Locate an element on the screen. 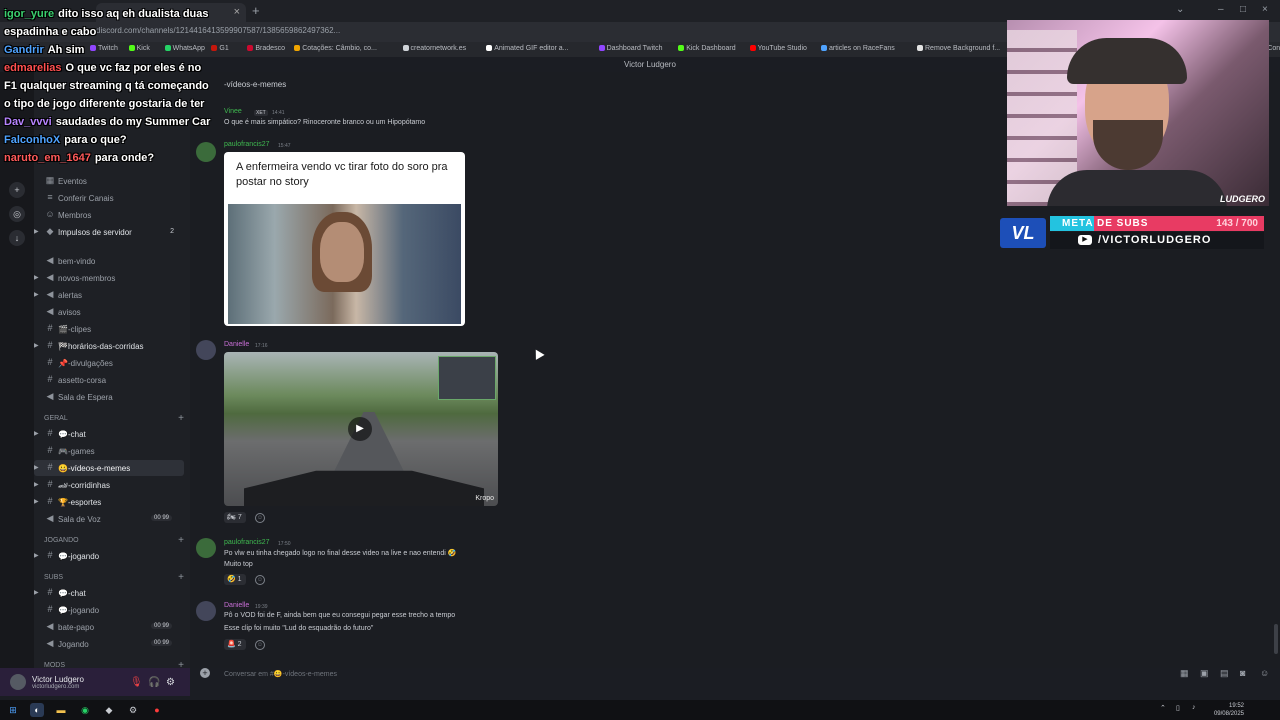 The width and height of the screenshot is (1280, 720). network-icon: ▯ is located at coordinates (1178, 708).